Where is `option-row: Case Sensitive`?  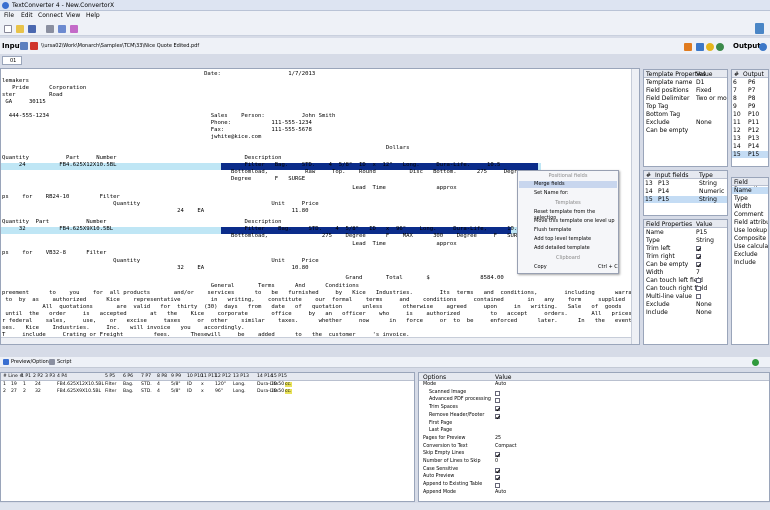 option-row: Case Sensitive is located at coordinates (594, 470).